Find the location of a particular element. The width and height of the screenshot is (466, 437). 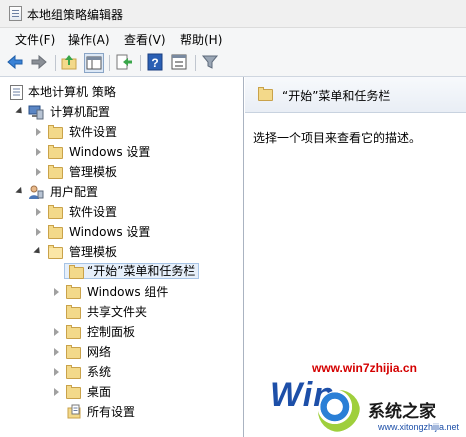

back-button is located at coordinates (16, 63).